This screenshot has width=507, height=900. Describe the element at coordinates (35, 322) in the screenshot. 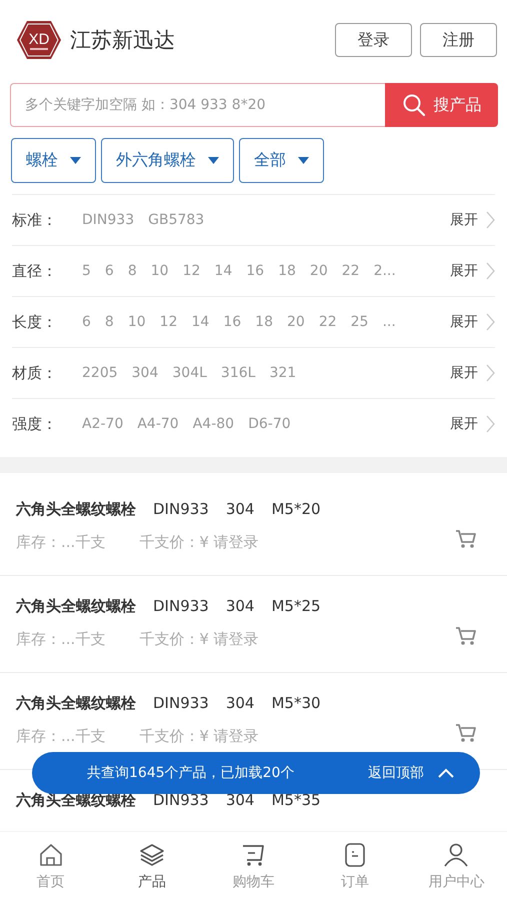

I see `filter-label: 长度：` at that location.